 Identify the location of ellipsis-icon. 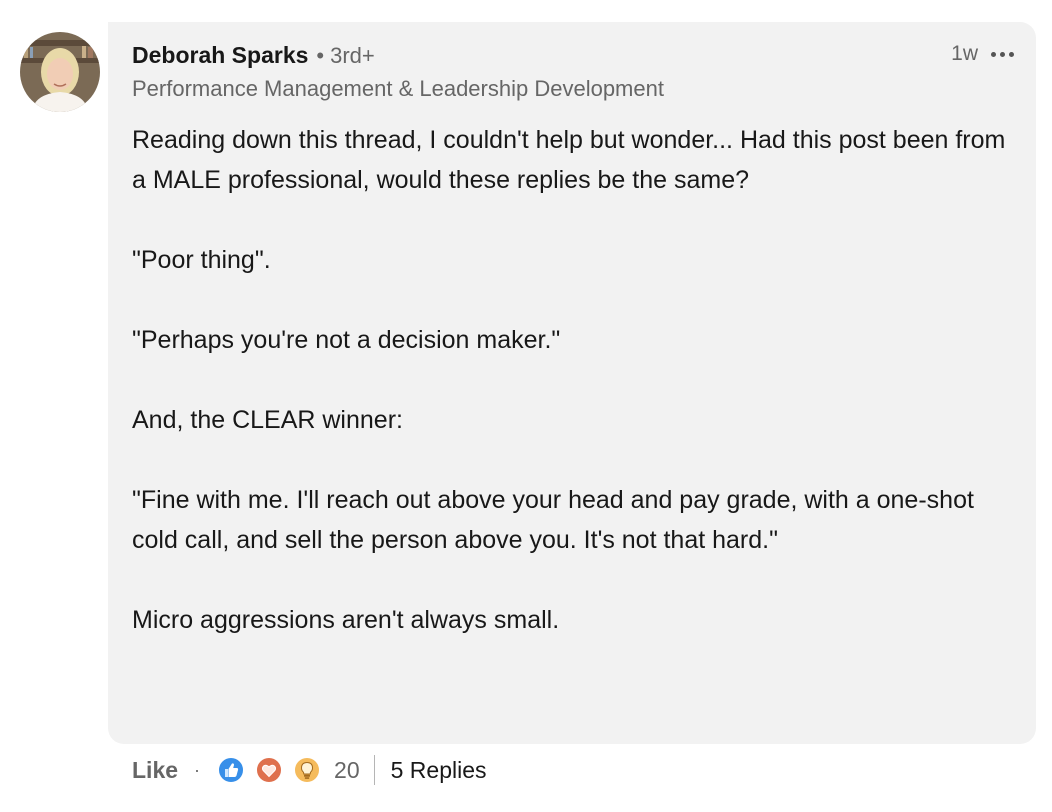
(1002, 54).